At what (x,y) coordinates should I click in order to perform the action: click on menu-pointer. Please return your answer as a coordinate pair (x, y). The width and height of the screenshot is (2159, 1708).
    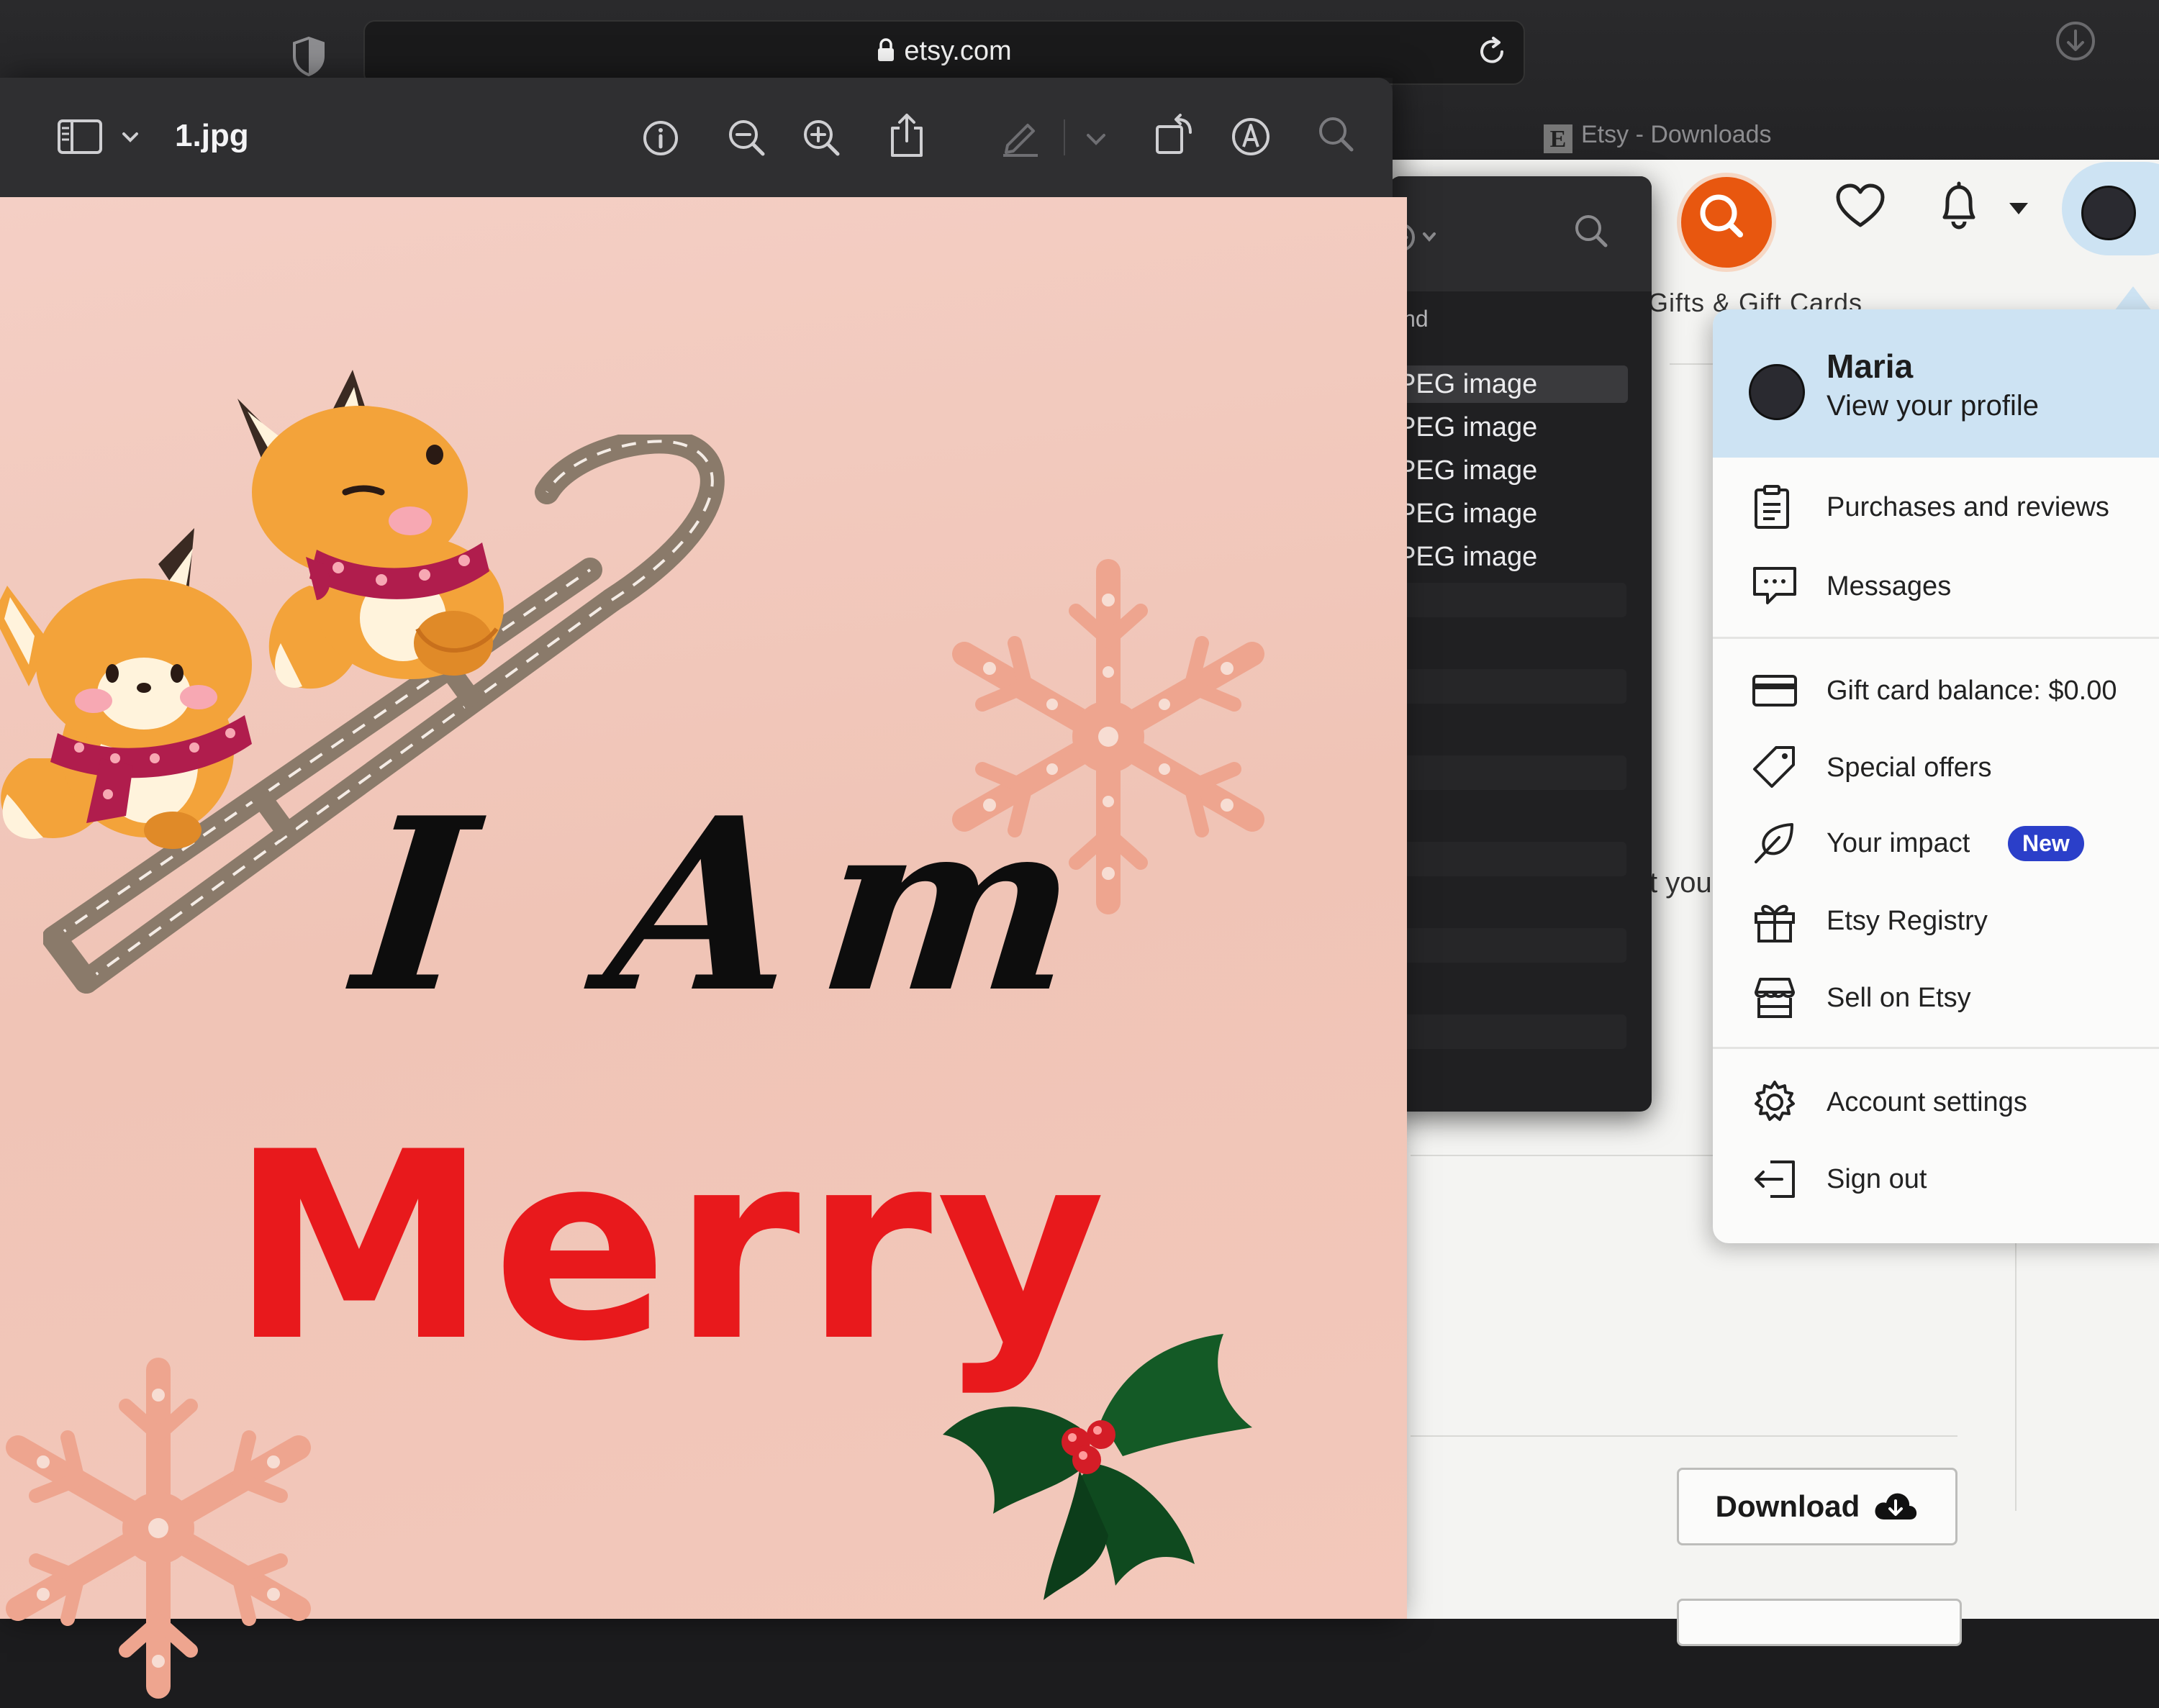
    Looking at the image, I should click on (2133, 299).